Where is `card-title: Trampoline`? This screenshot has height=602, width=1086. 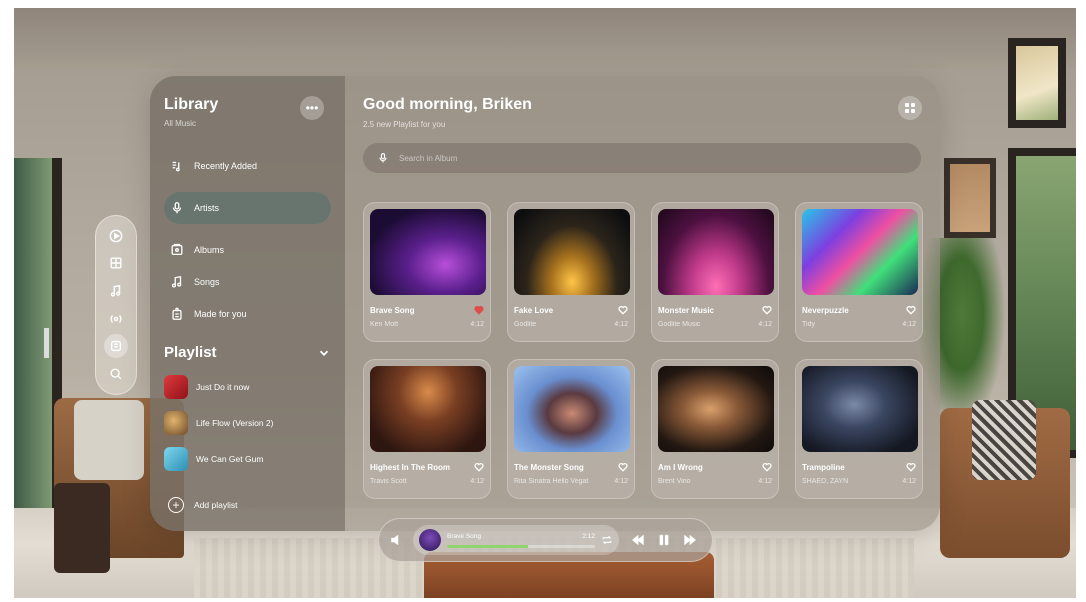 card-title: Trampoline is located at coordinates (823, 467).